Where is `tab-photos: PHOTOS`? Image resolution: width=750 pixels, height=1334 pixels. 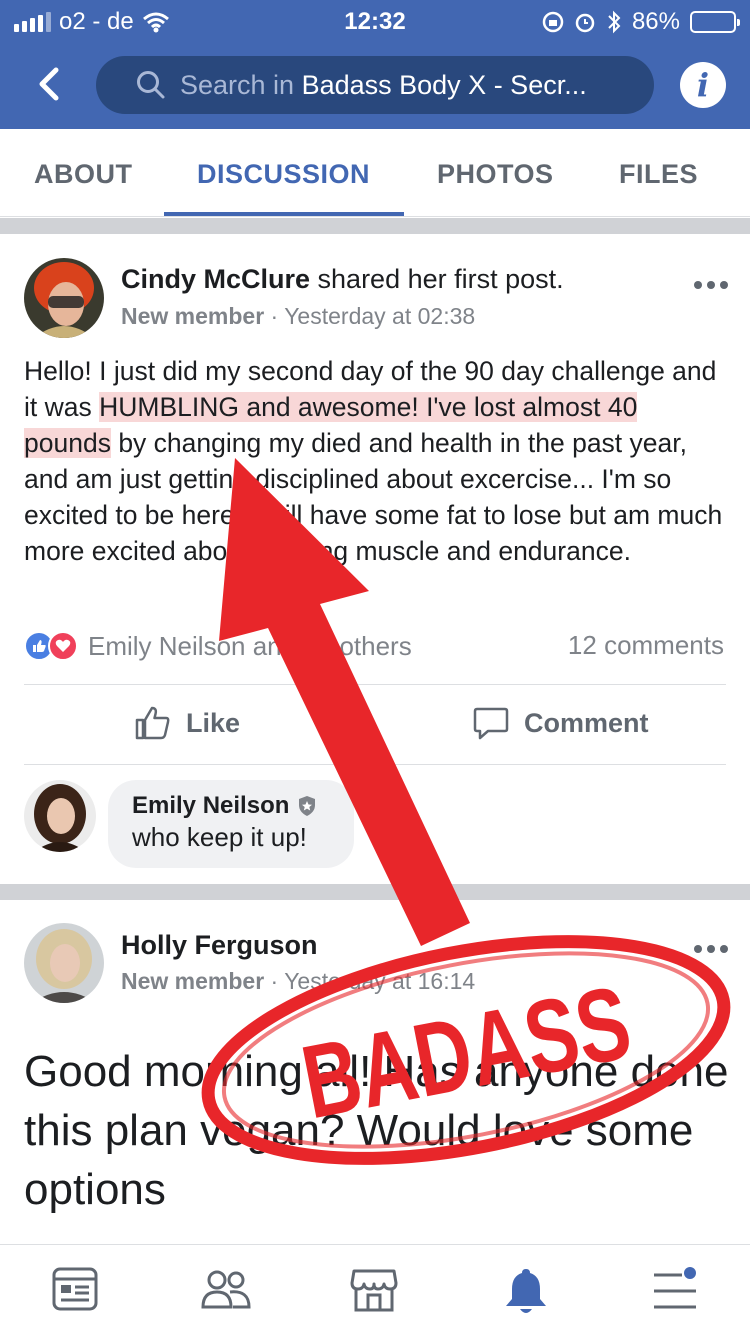 tab-photos: PHOTOS is located at coordinates (495, 174).